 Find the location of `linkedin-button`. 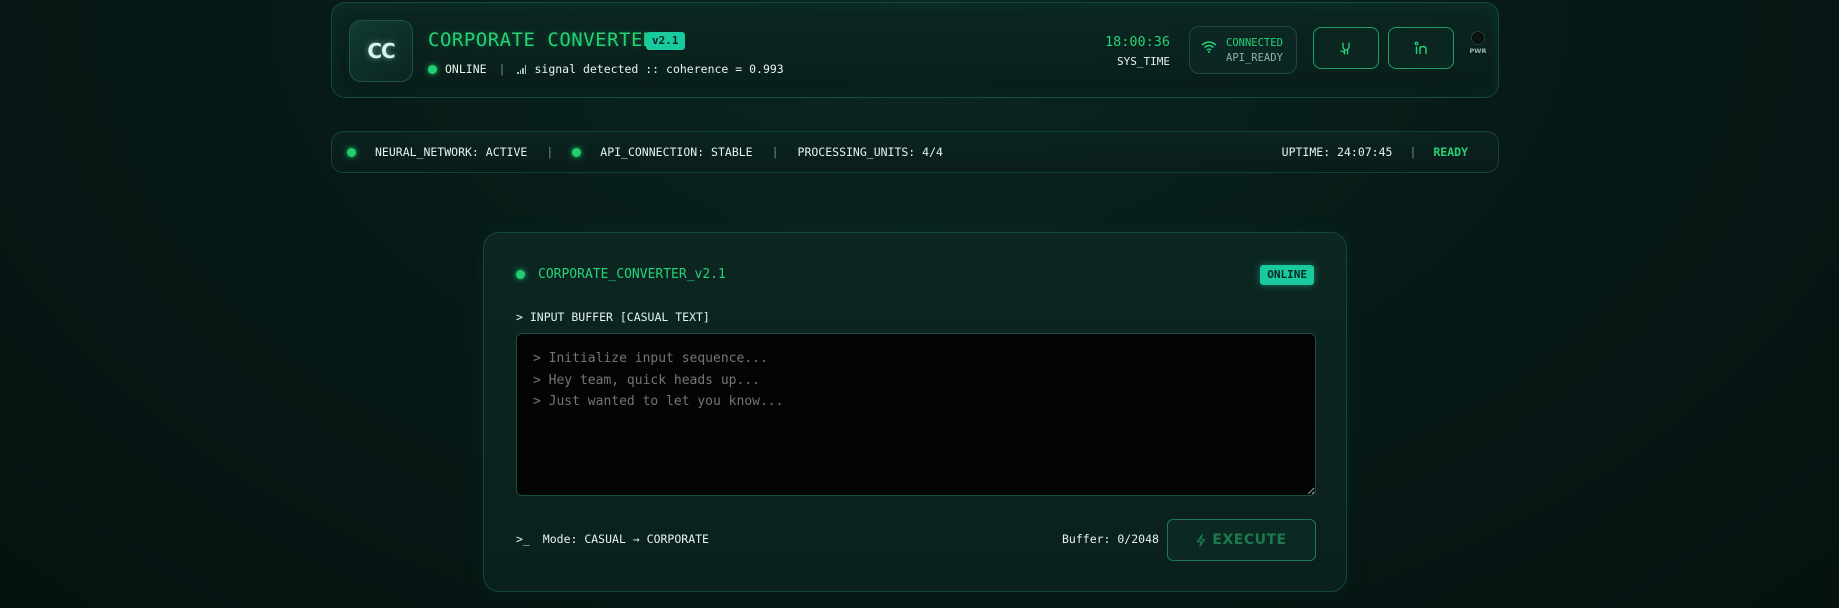

linkedin-button is located at coordinates (1421, 48).